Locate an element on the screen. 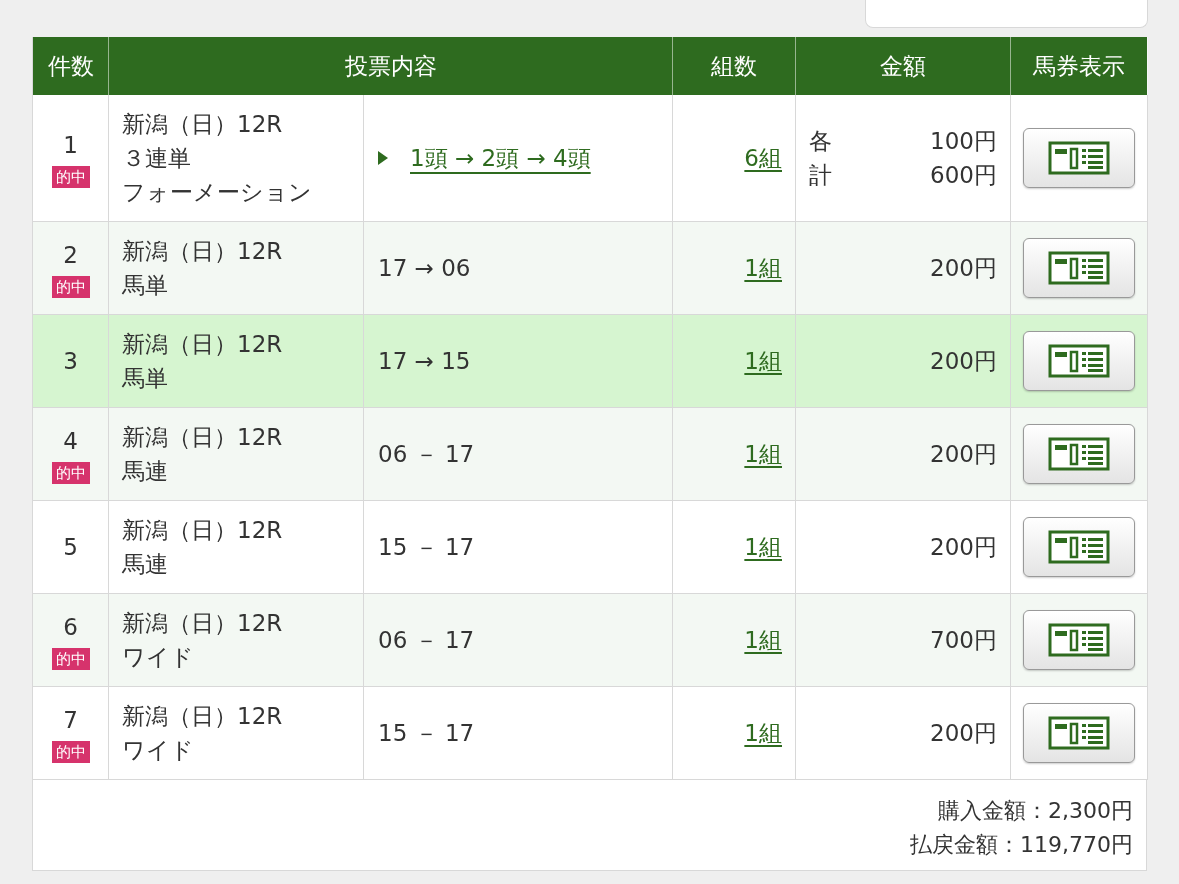 This screenshot has width=1179, height=884. column-header: 金額 is located at coordinates (903, 66).